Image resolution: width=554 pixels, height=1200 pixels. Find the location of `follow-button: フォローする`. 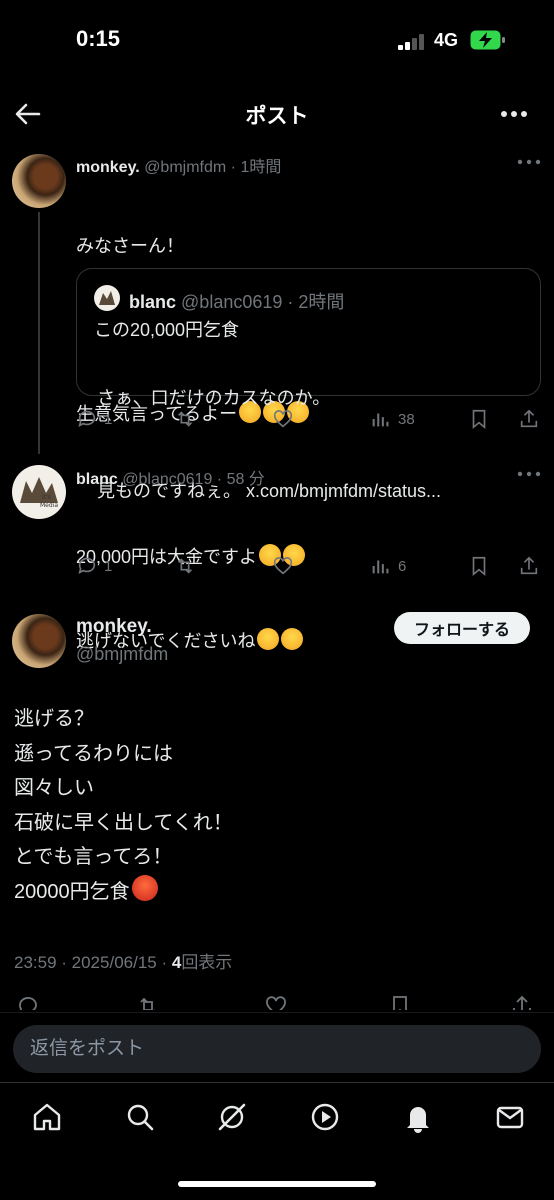

follow-button: フォローする is located at coordinates (462, 628).